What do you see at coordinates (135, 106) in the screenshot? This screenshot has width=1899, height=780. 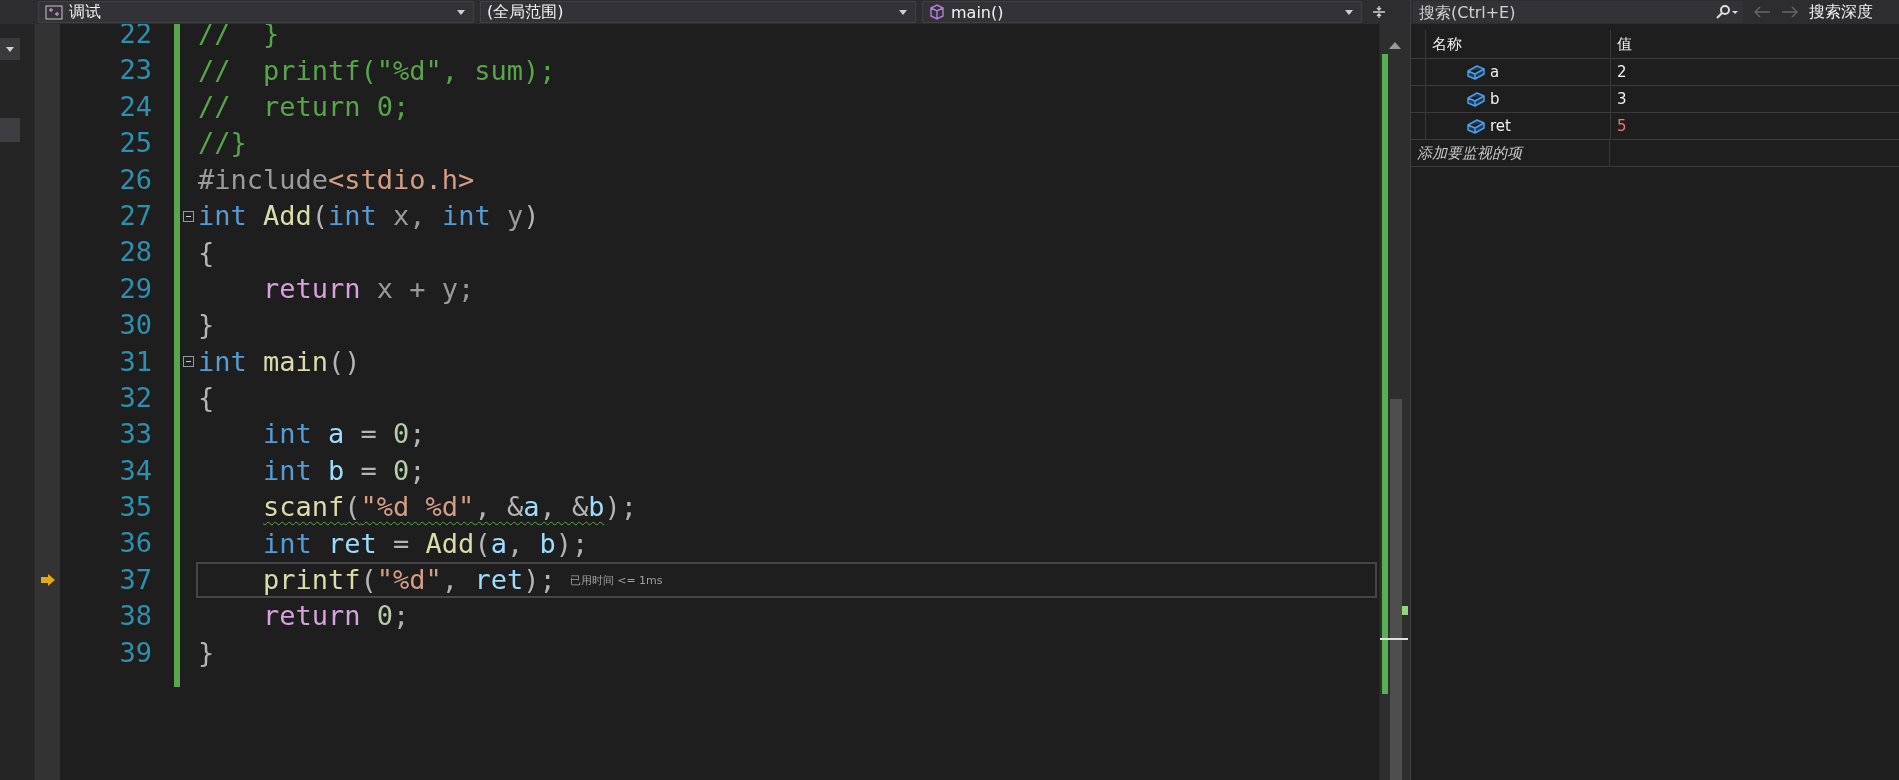 I see `line-number: 24` at bounding box center [135, 106].